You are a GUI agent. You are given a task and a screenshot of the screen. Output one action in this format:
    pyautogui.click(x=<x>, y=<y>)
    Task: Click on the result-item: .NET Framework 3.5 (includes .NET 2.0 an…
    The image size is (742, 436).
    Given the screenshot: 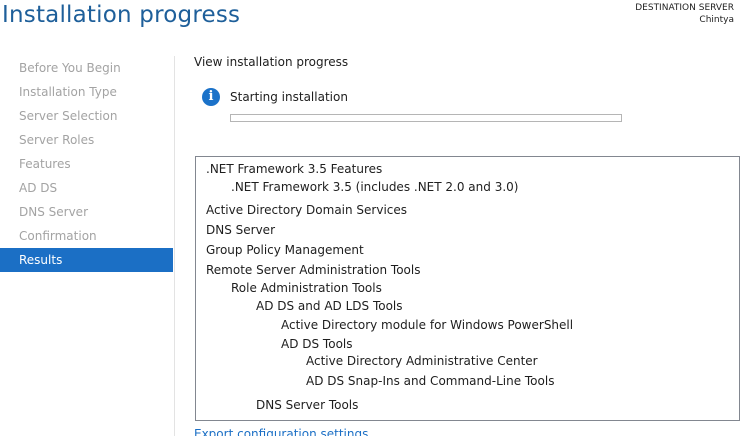 What is the action you would take?
    pyautogui.click(x=375, y=187)
    